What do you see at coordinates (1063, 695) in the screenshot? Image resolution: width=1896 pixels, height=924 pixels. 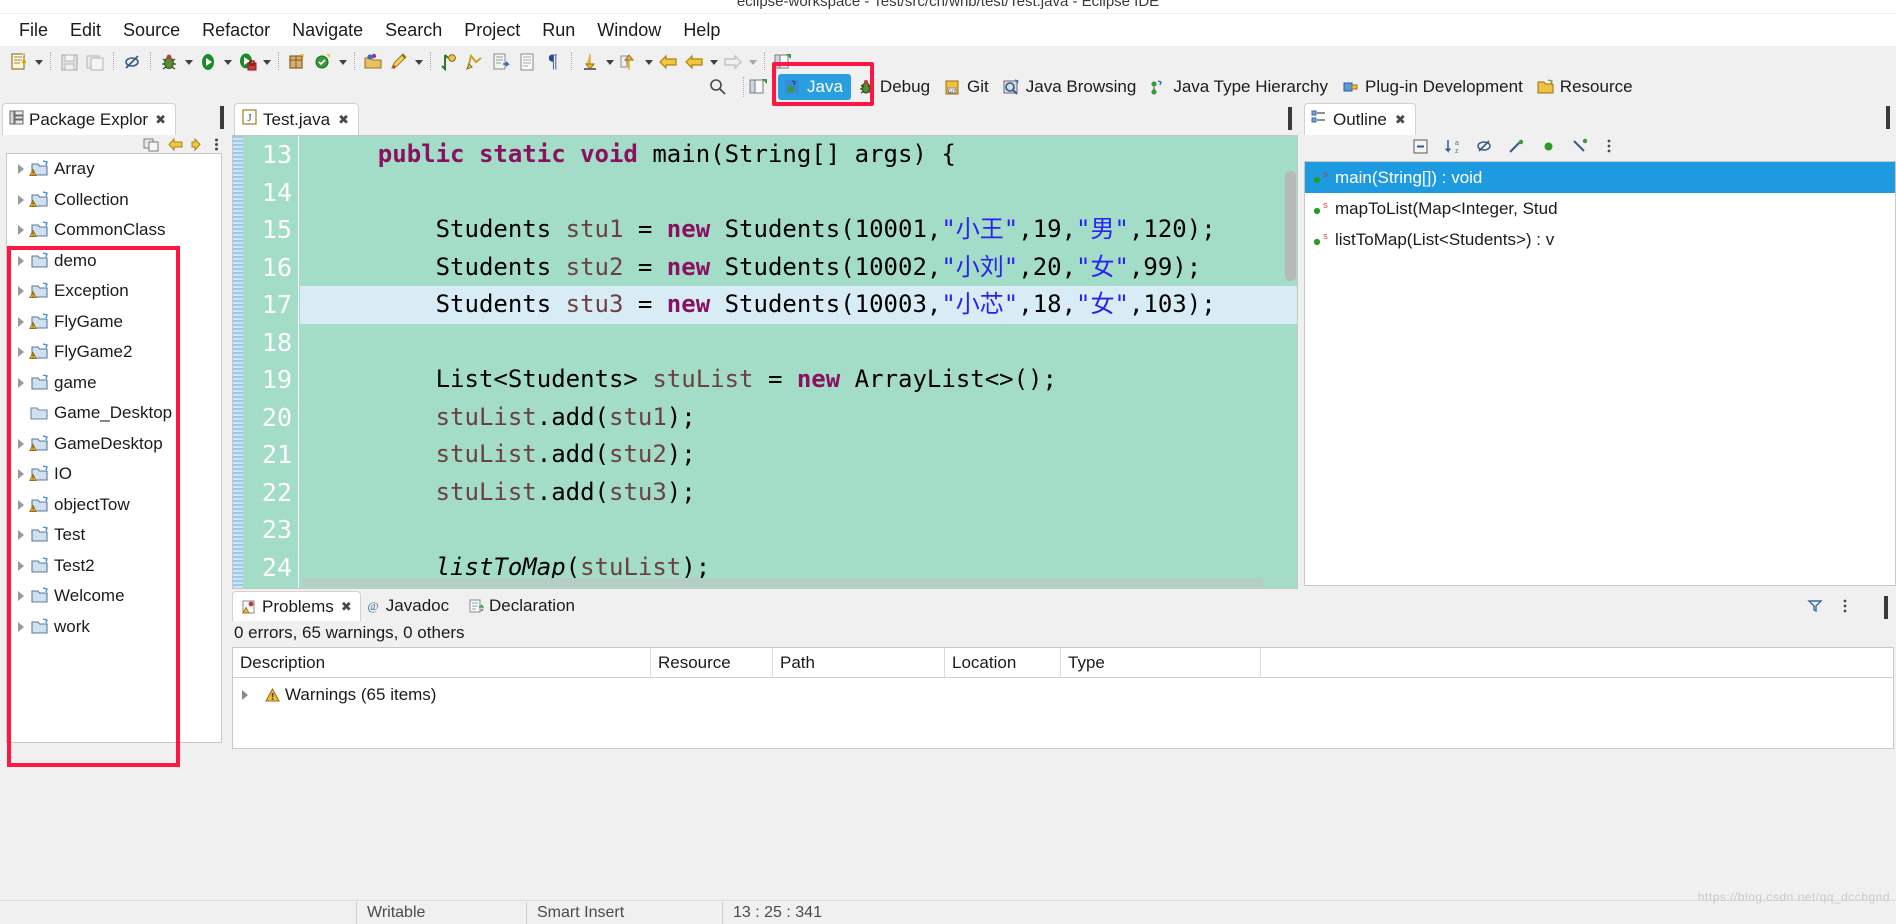 I see `table-row: Warnings (65 items)` at bounding box center [1063, 695].